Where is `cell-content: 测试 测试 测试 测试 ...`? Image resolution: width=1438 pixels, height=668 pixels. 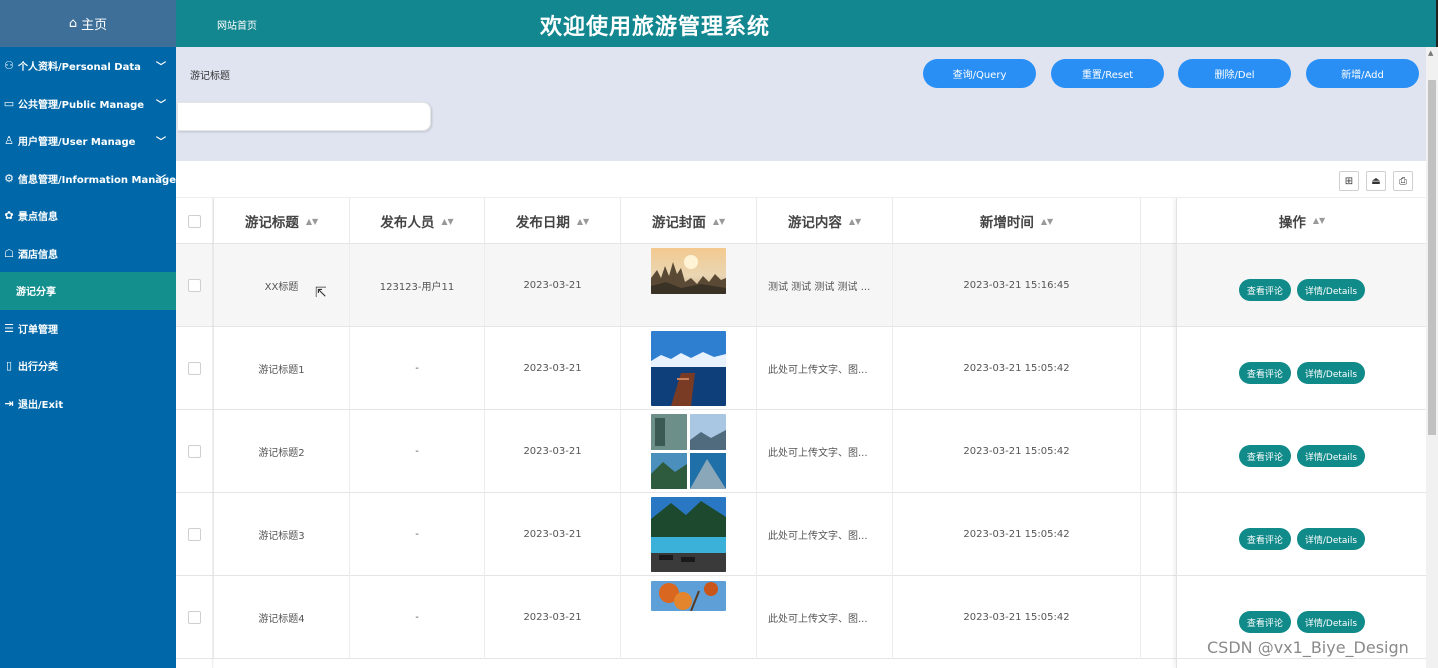
cell-content: 测试 测试 测试 测试 ... is located at coordinates (825, 285).